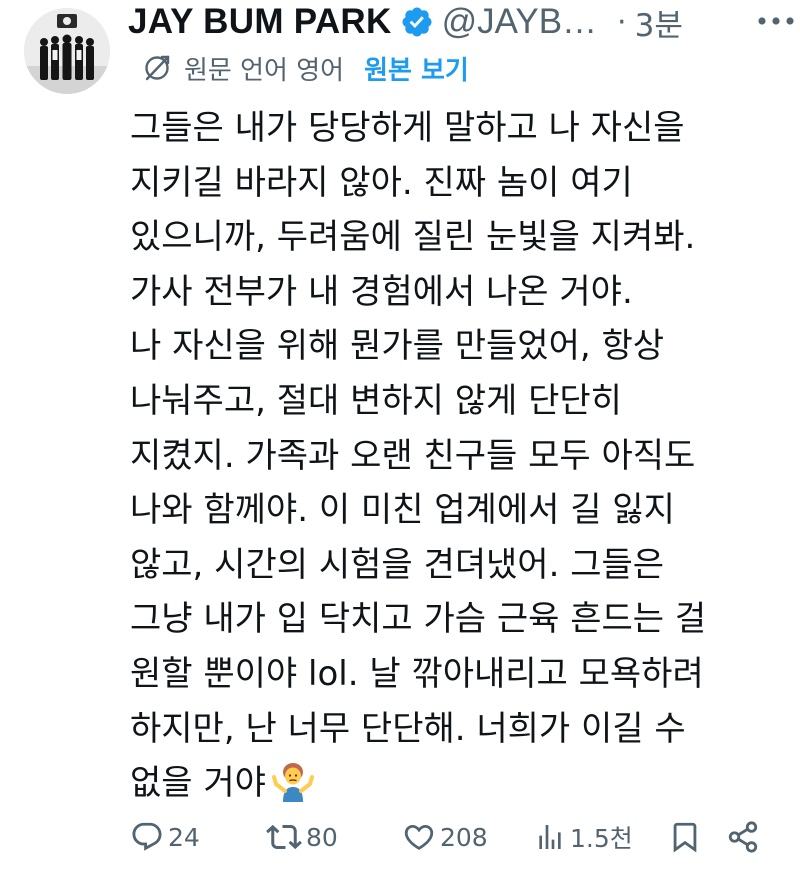  I want to click on share-icon, so click(743, 837).